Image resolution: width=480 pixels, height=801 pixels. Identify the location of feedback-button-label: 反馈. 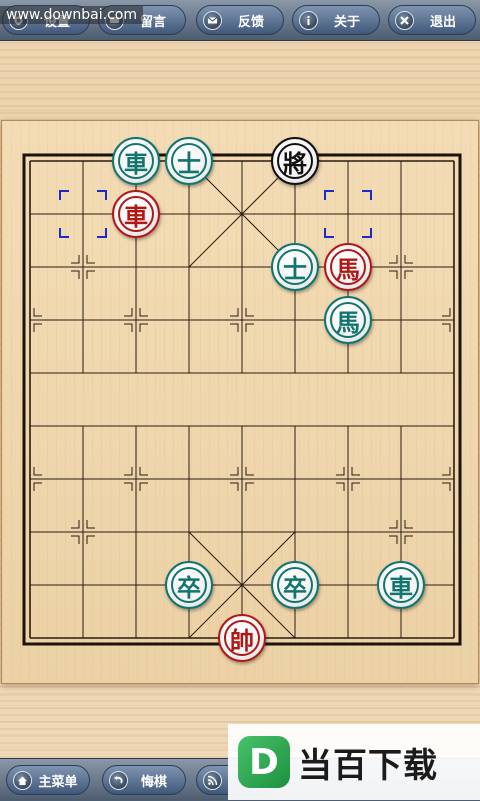
(250, 22).